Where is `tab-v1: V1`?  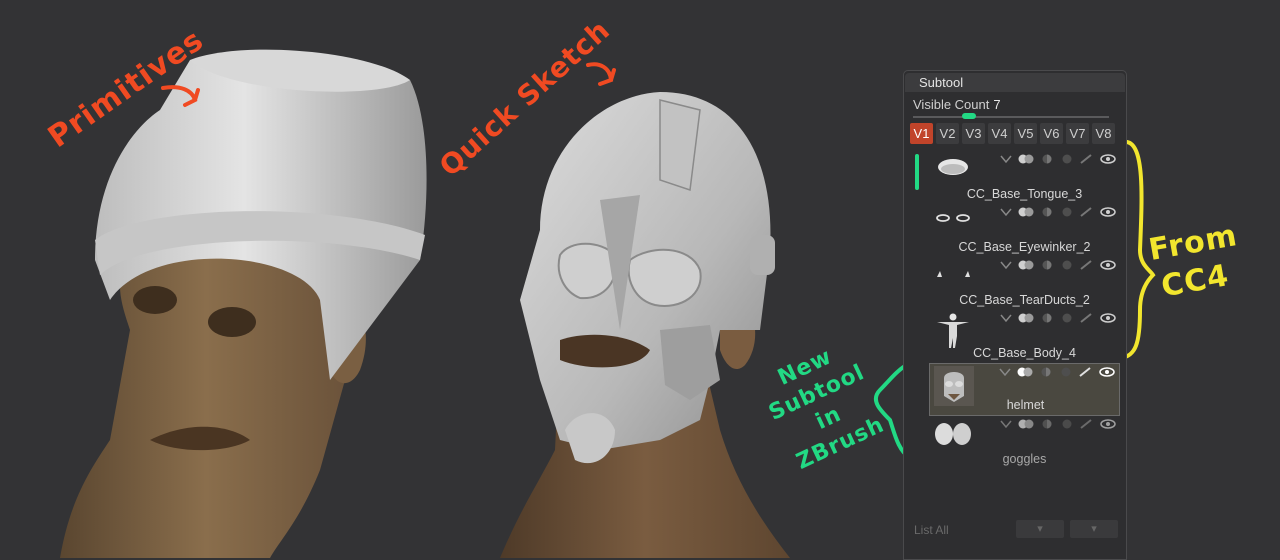
tab-v1: V1 is located at coordinates (921, 133).